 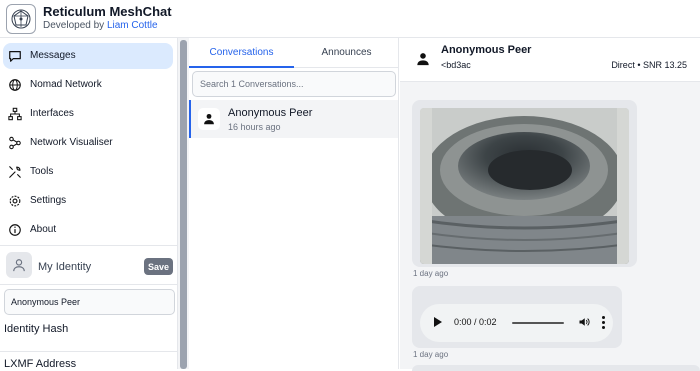 What do you see at coordinates (550, 60) in the screenshot?
I see `chat-header: Anonymous Peer <bd3ac Direct • SNR 13.25` at bounding box center [550, 60].